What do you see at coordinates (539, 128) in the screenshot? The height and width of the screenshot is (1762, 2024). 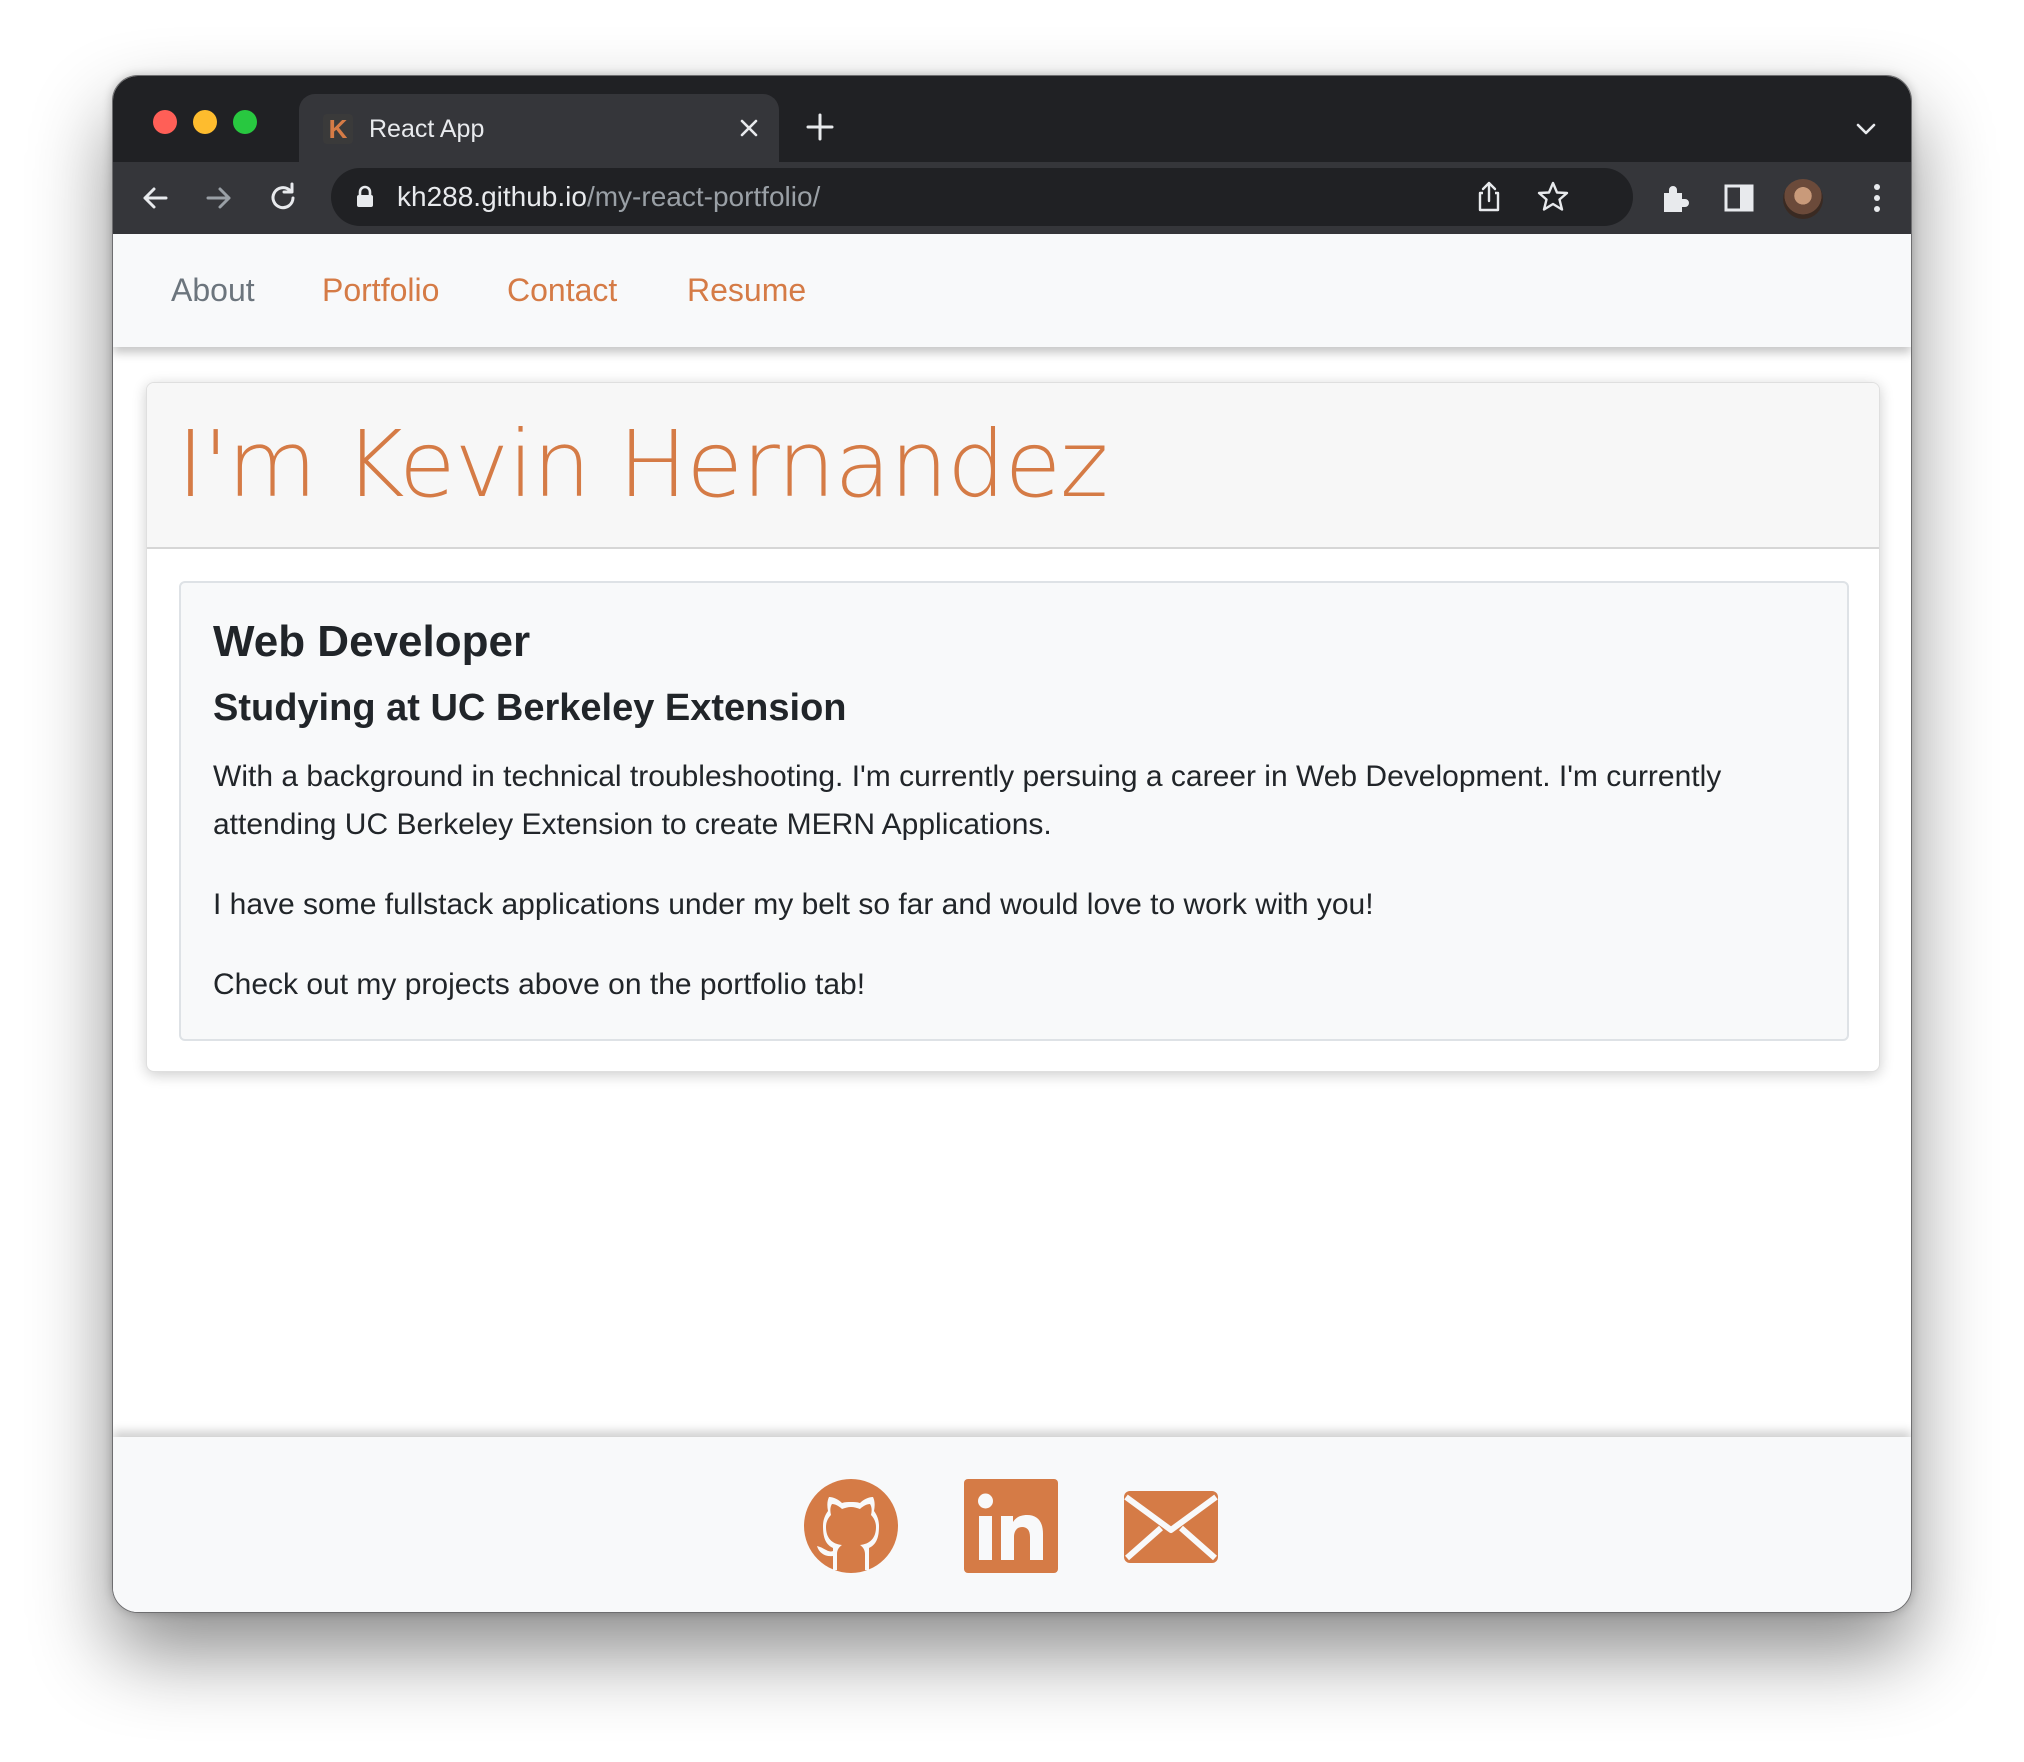 I see `tab-react-app: K React App` at bounding box center [539, 128].